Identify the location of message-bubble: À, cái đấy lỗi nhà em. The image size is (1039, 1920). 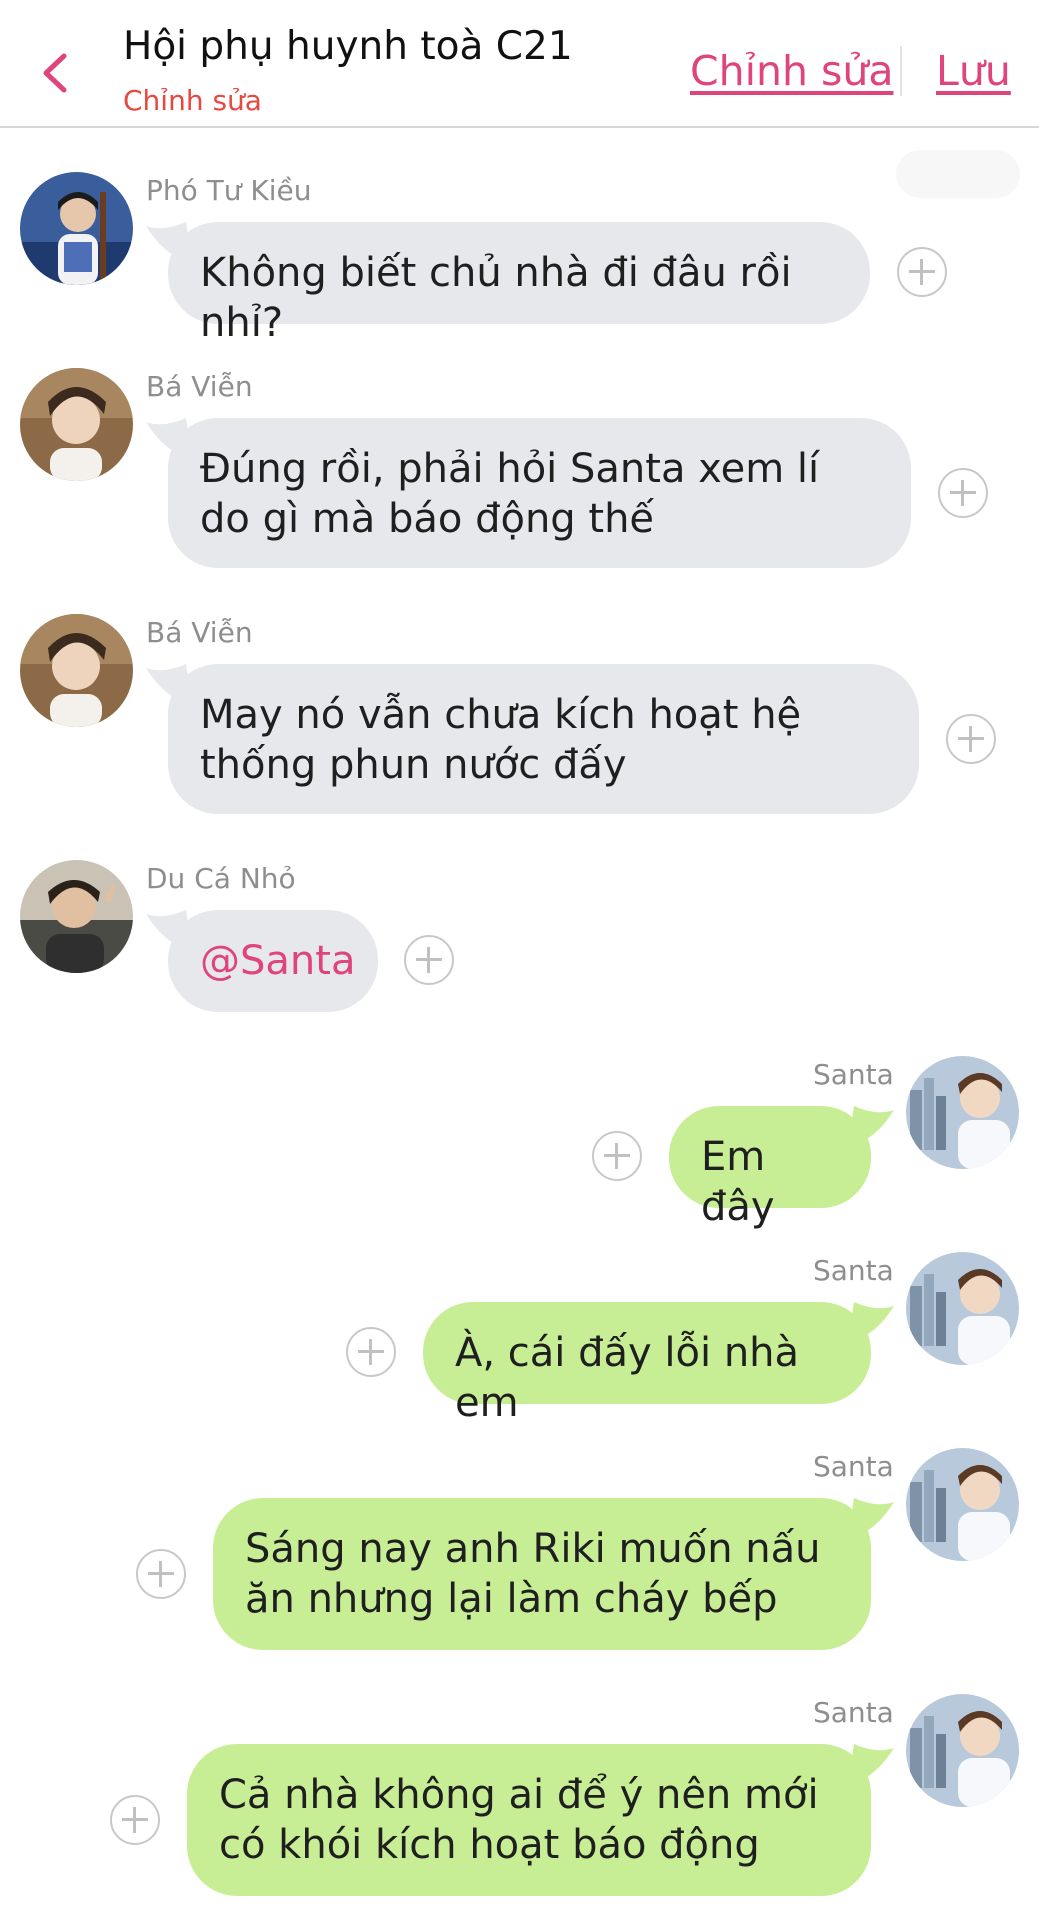
(647, 1364).